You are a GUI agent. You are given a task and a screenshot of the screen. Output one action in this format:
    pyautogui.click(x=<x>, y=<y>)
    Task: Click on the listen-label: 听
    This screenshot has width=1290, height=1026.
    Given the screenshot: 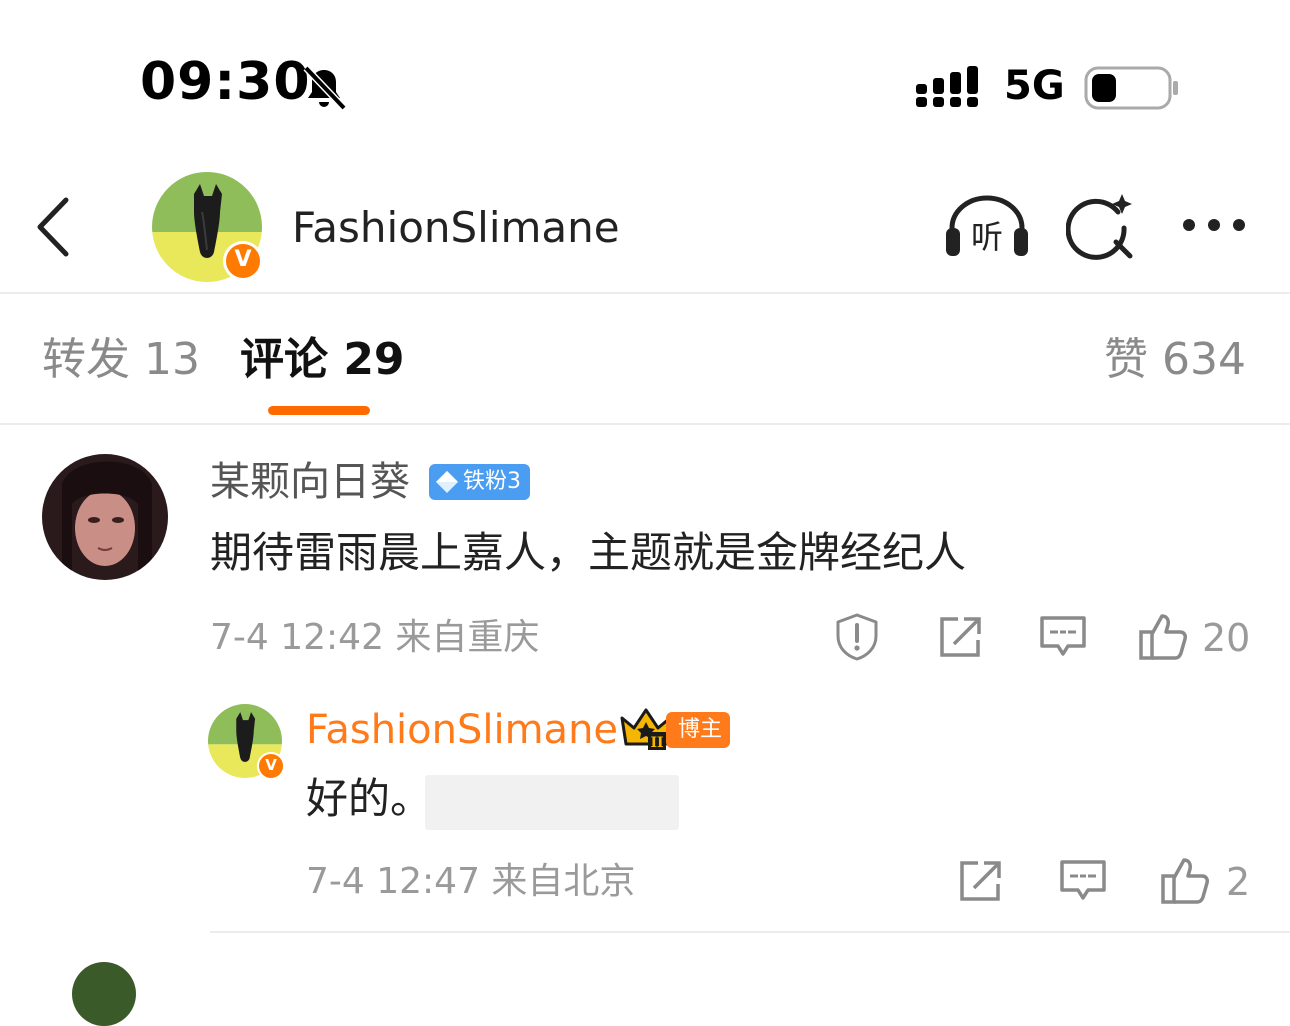 What is the action you would take?
    pyautogui.click(x=987, y=237)
    